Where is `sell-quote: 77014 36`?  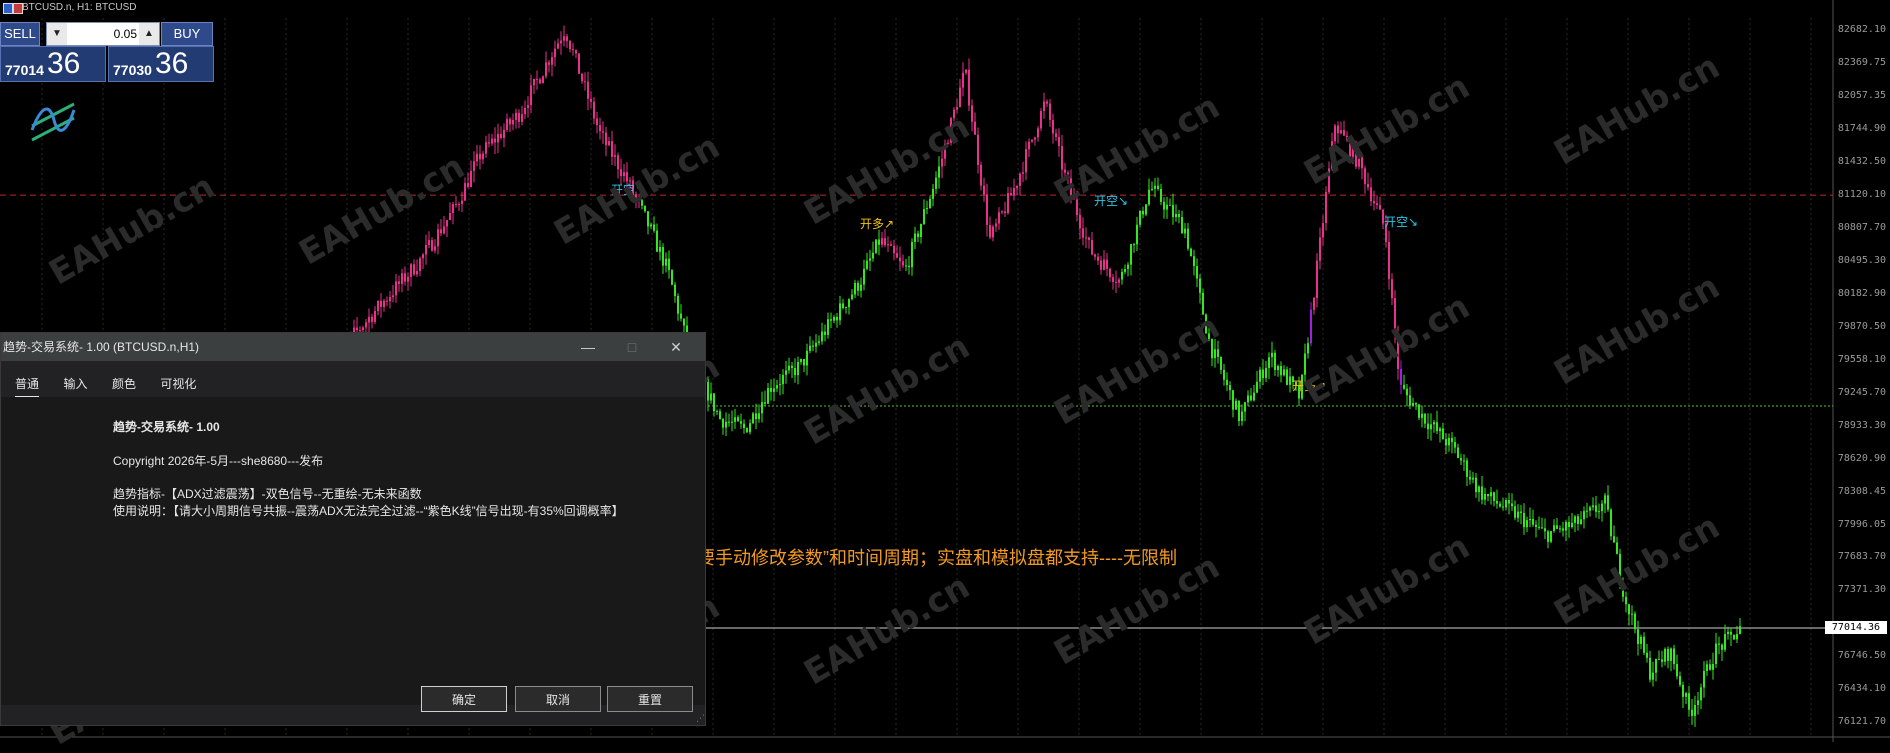 sell-quote: 77014 36 is located at coordinates (53, 64).